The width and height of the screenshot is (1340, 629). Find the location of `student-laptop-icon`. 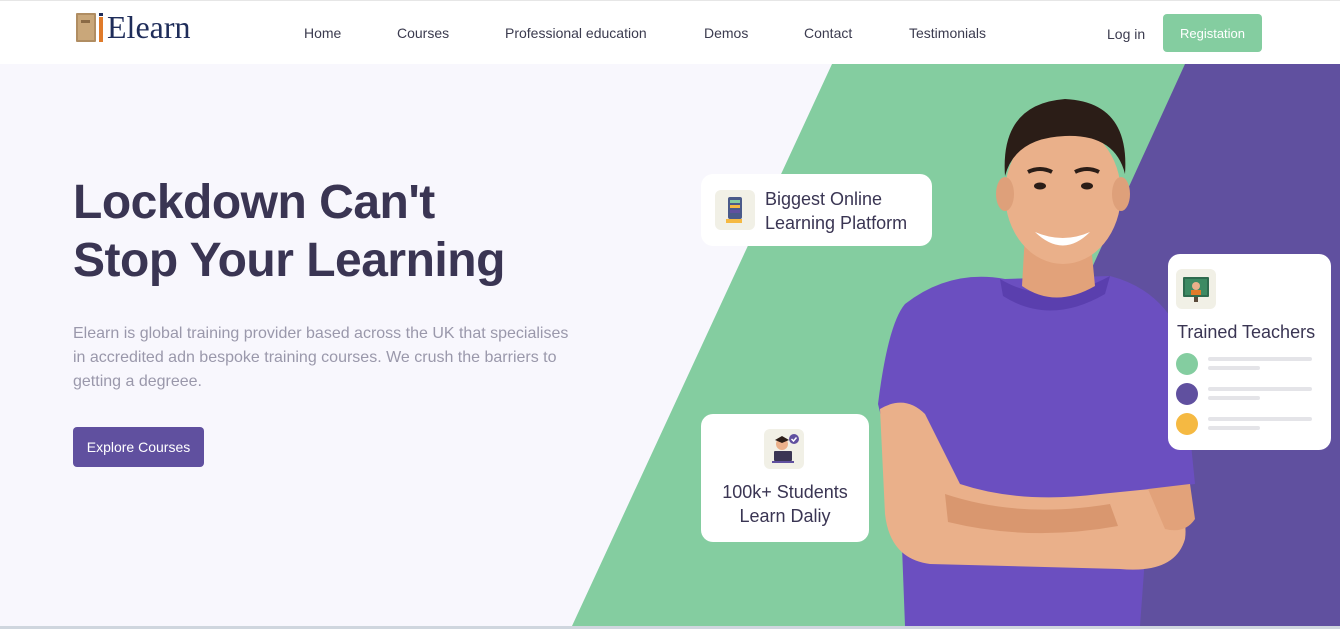

student-laptop-icon is located at coordinates (784, 449).